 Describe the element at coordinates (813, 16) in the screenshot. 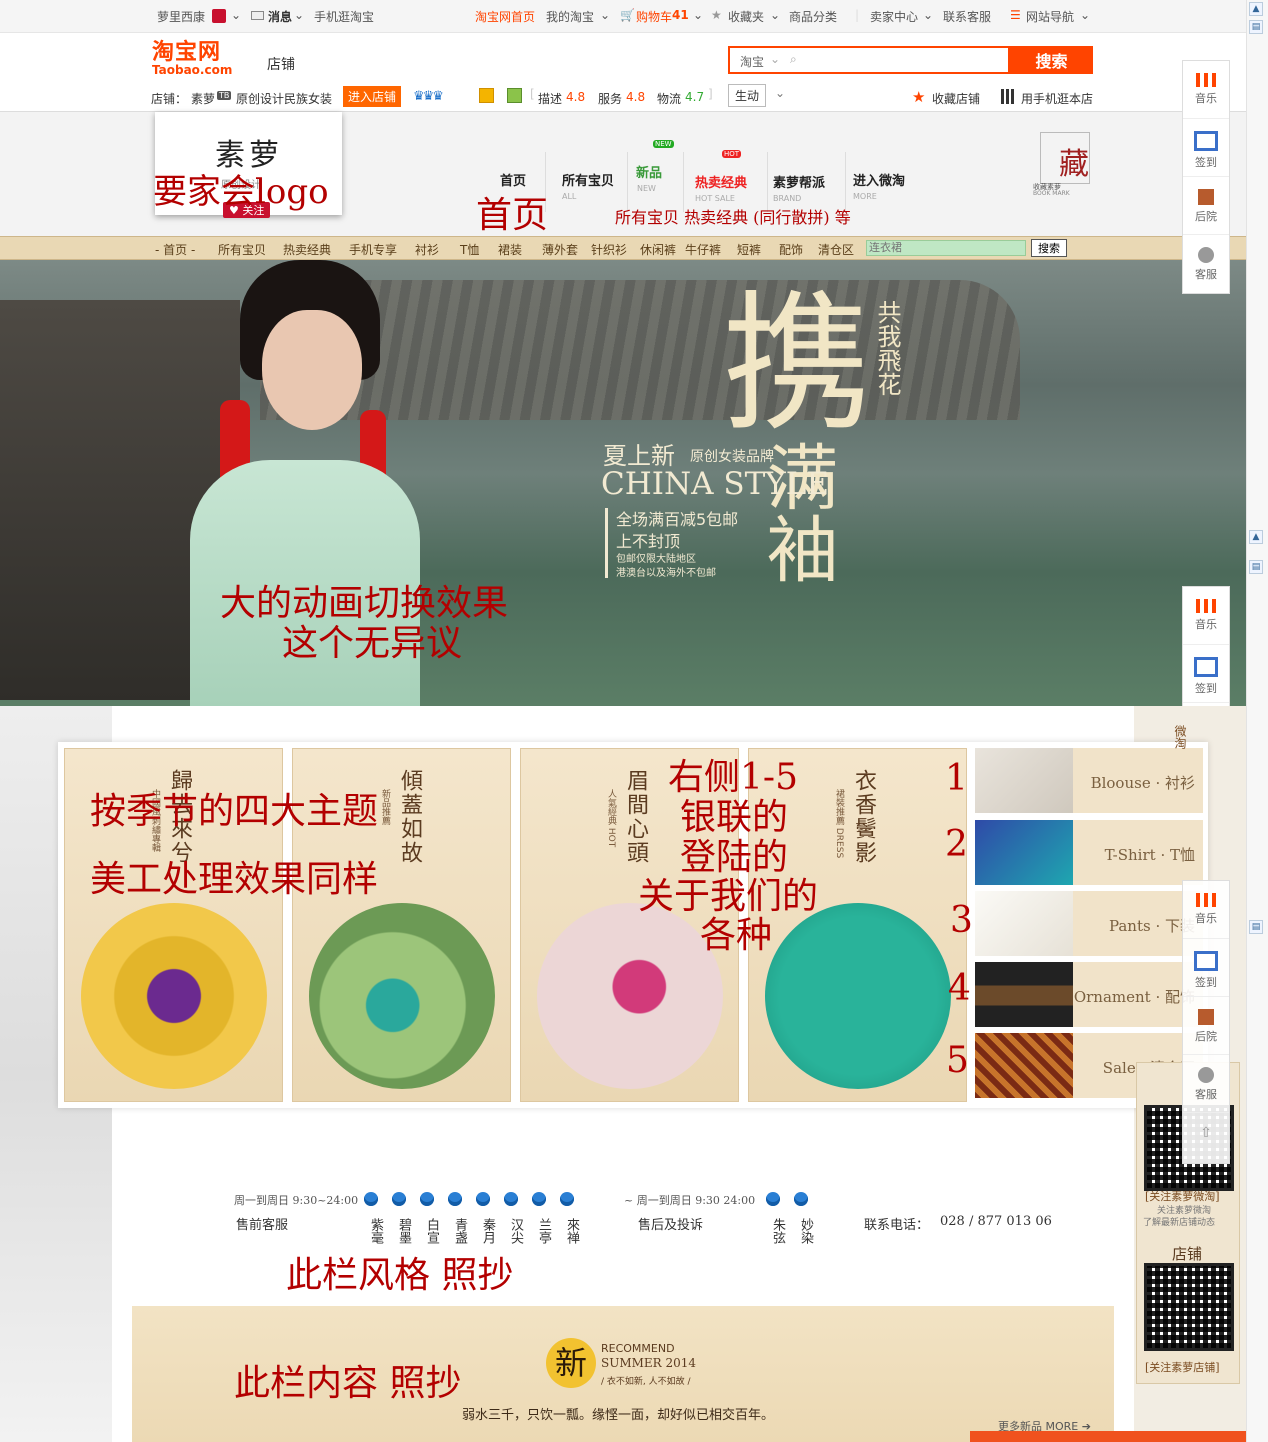

I see `categories-link: 商品分类` at that location.